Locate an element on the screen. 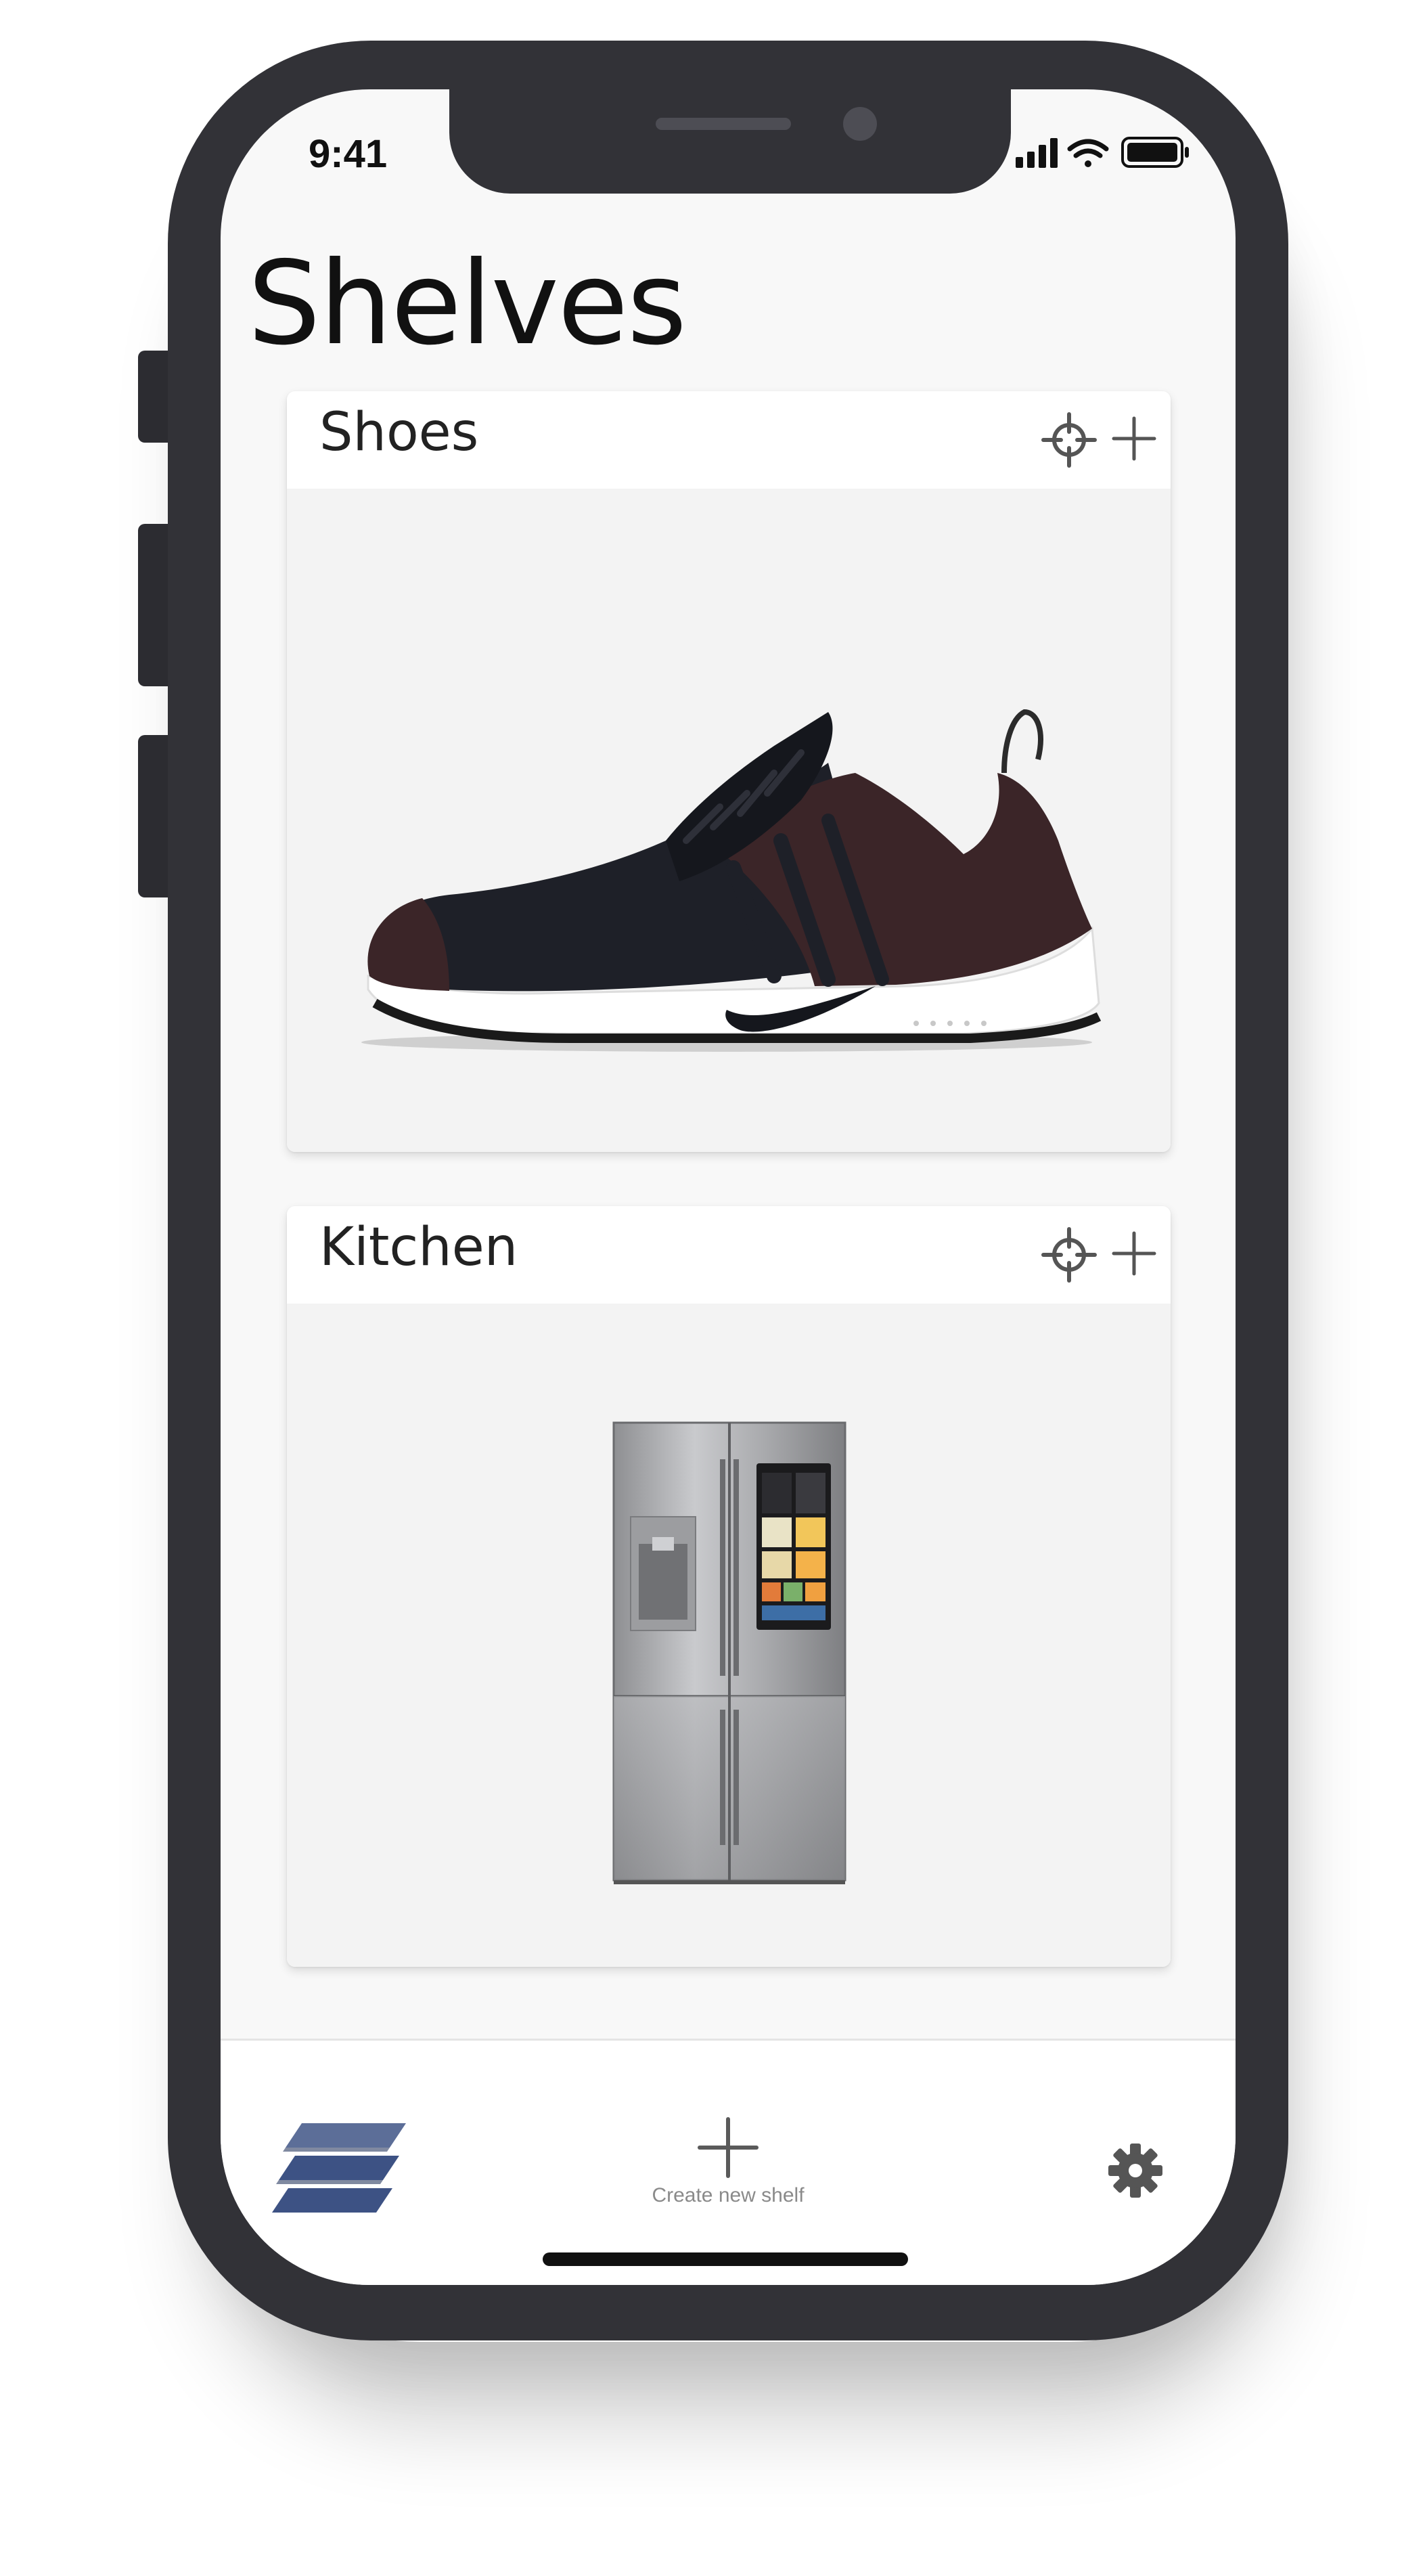  battery-icon is located at coordinates (1155, 152).